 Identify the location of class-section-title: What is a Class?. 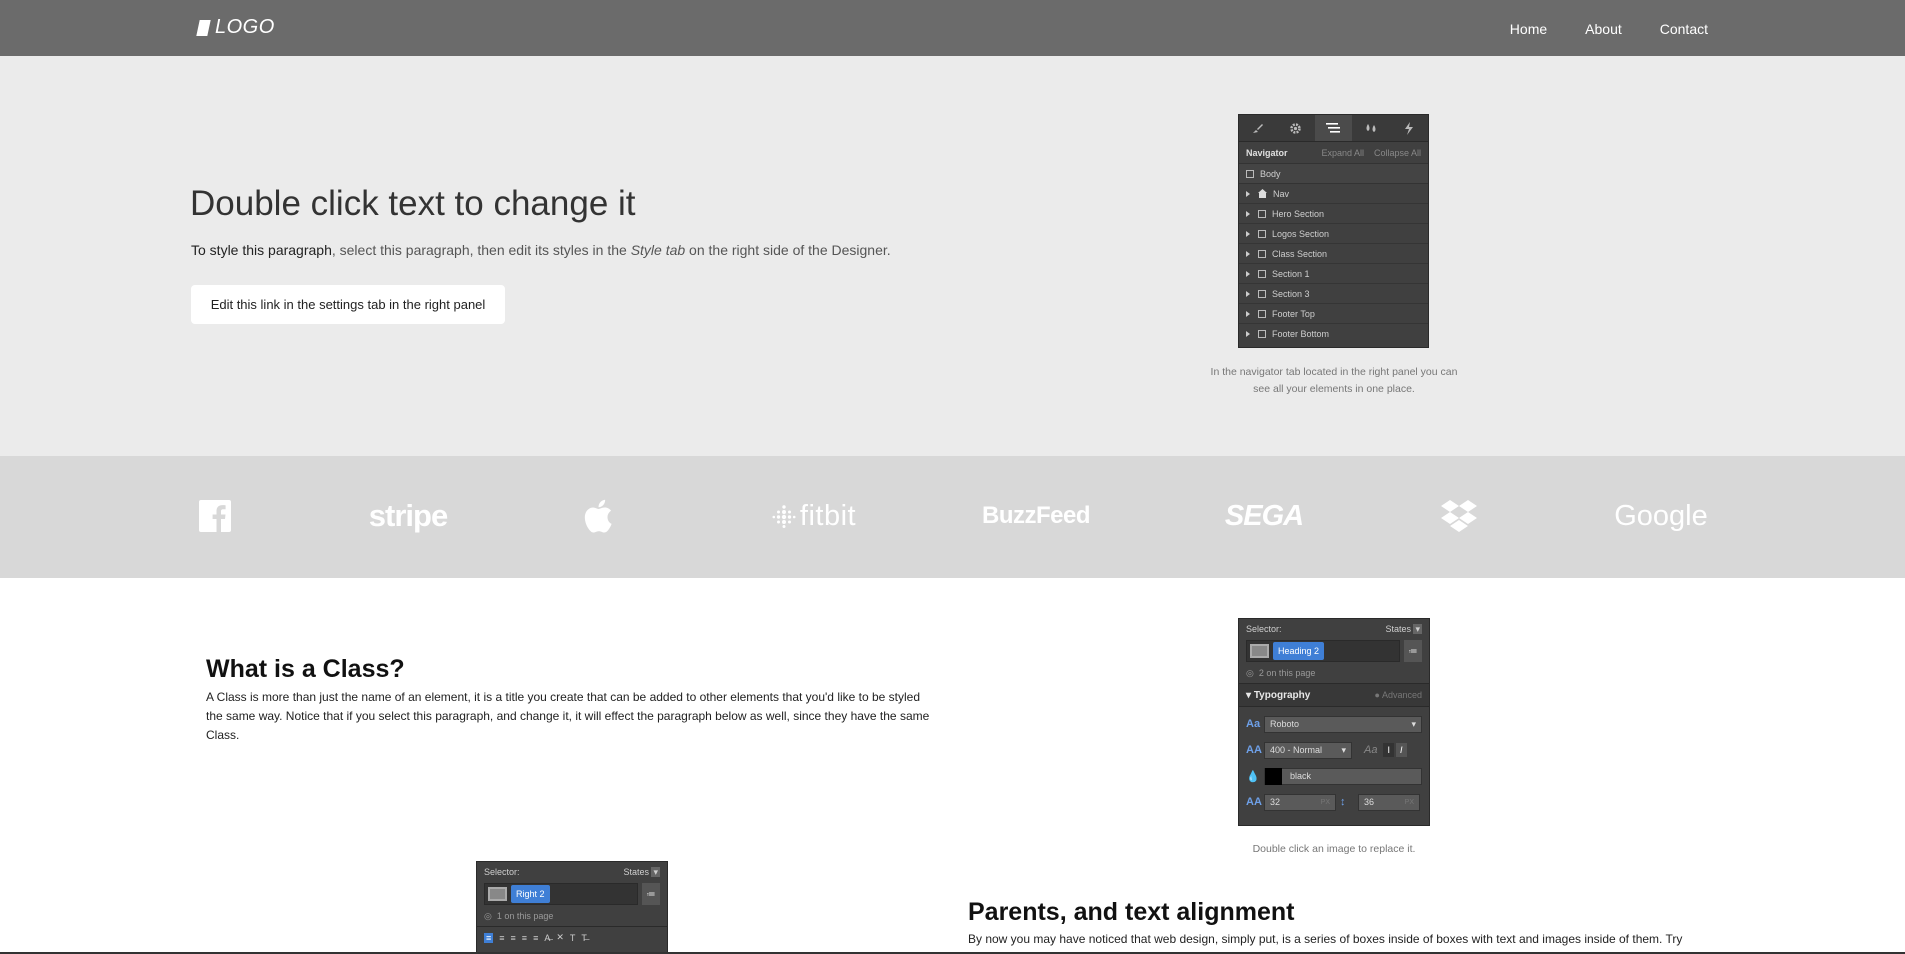
(305, 669).